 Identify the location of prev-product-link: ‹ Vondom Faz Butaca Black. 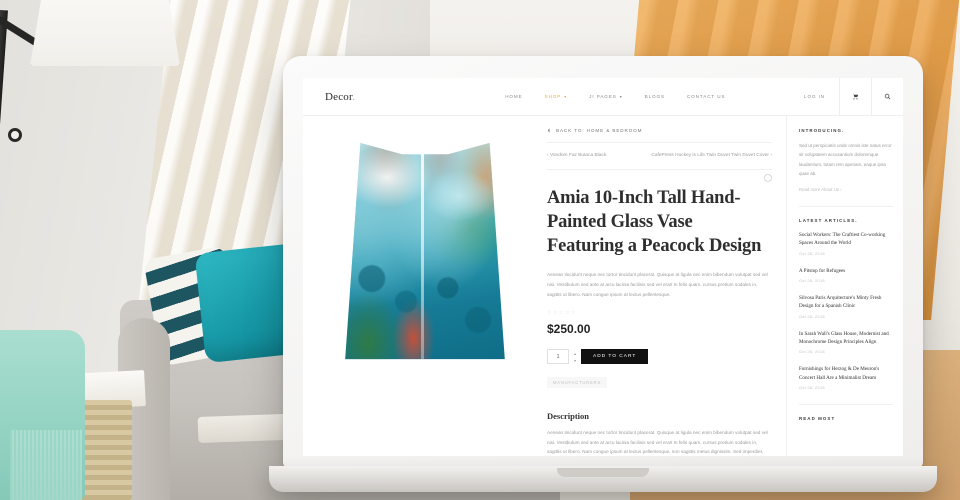
(576, 156).